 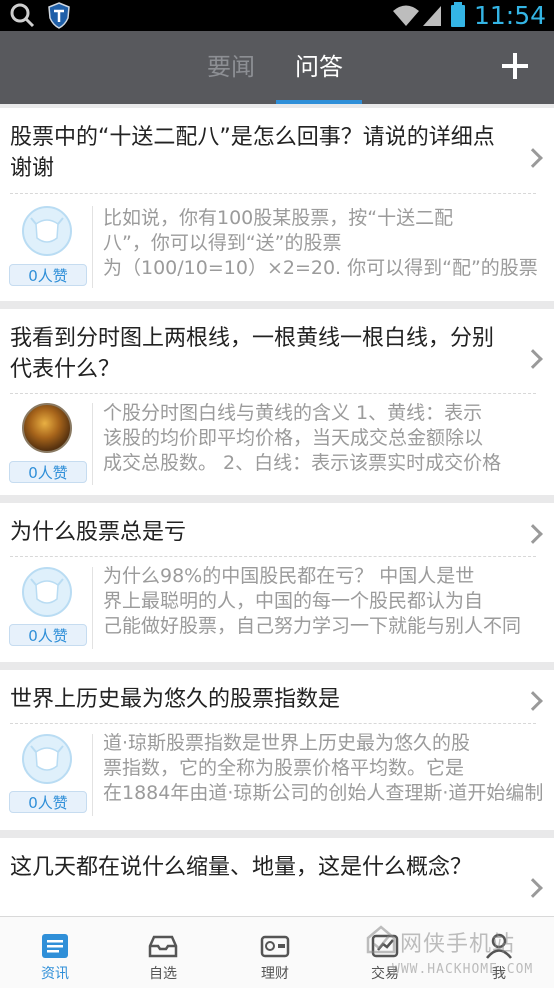 I want to click on status-bar: 11:54, so click(x=277, y=15).